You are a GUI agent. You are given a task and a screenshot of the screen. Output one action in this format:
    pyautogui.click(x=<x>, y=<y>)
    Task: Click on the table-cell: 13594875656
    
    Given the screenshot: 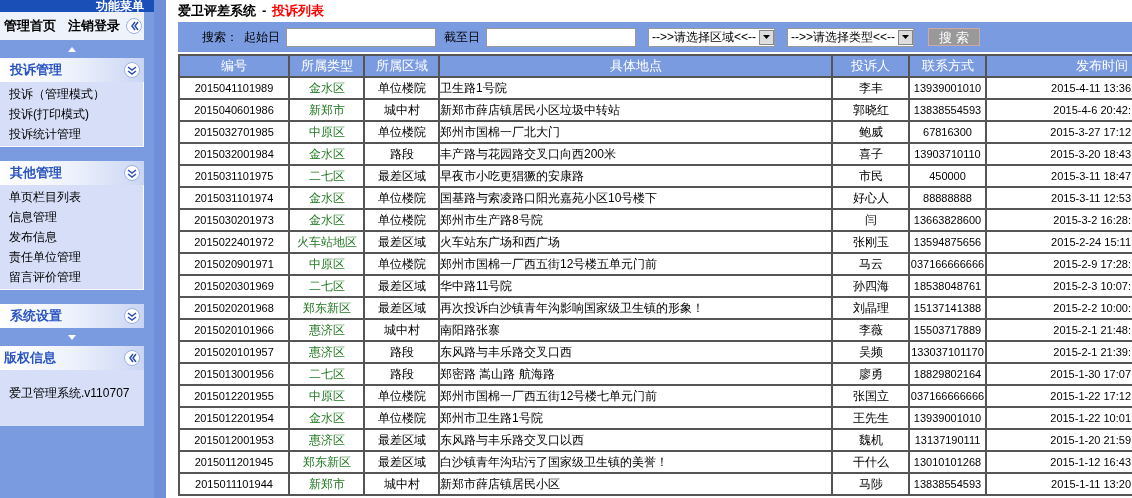 What is the action you would take?
    pyautogui.click(x=947, y=242)
    